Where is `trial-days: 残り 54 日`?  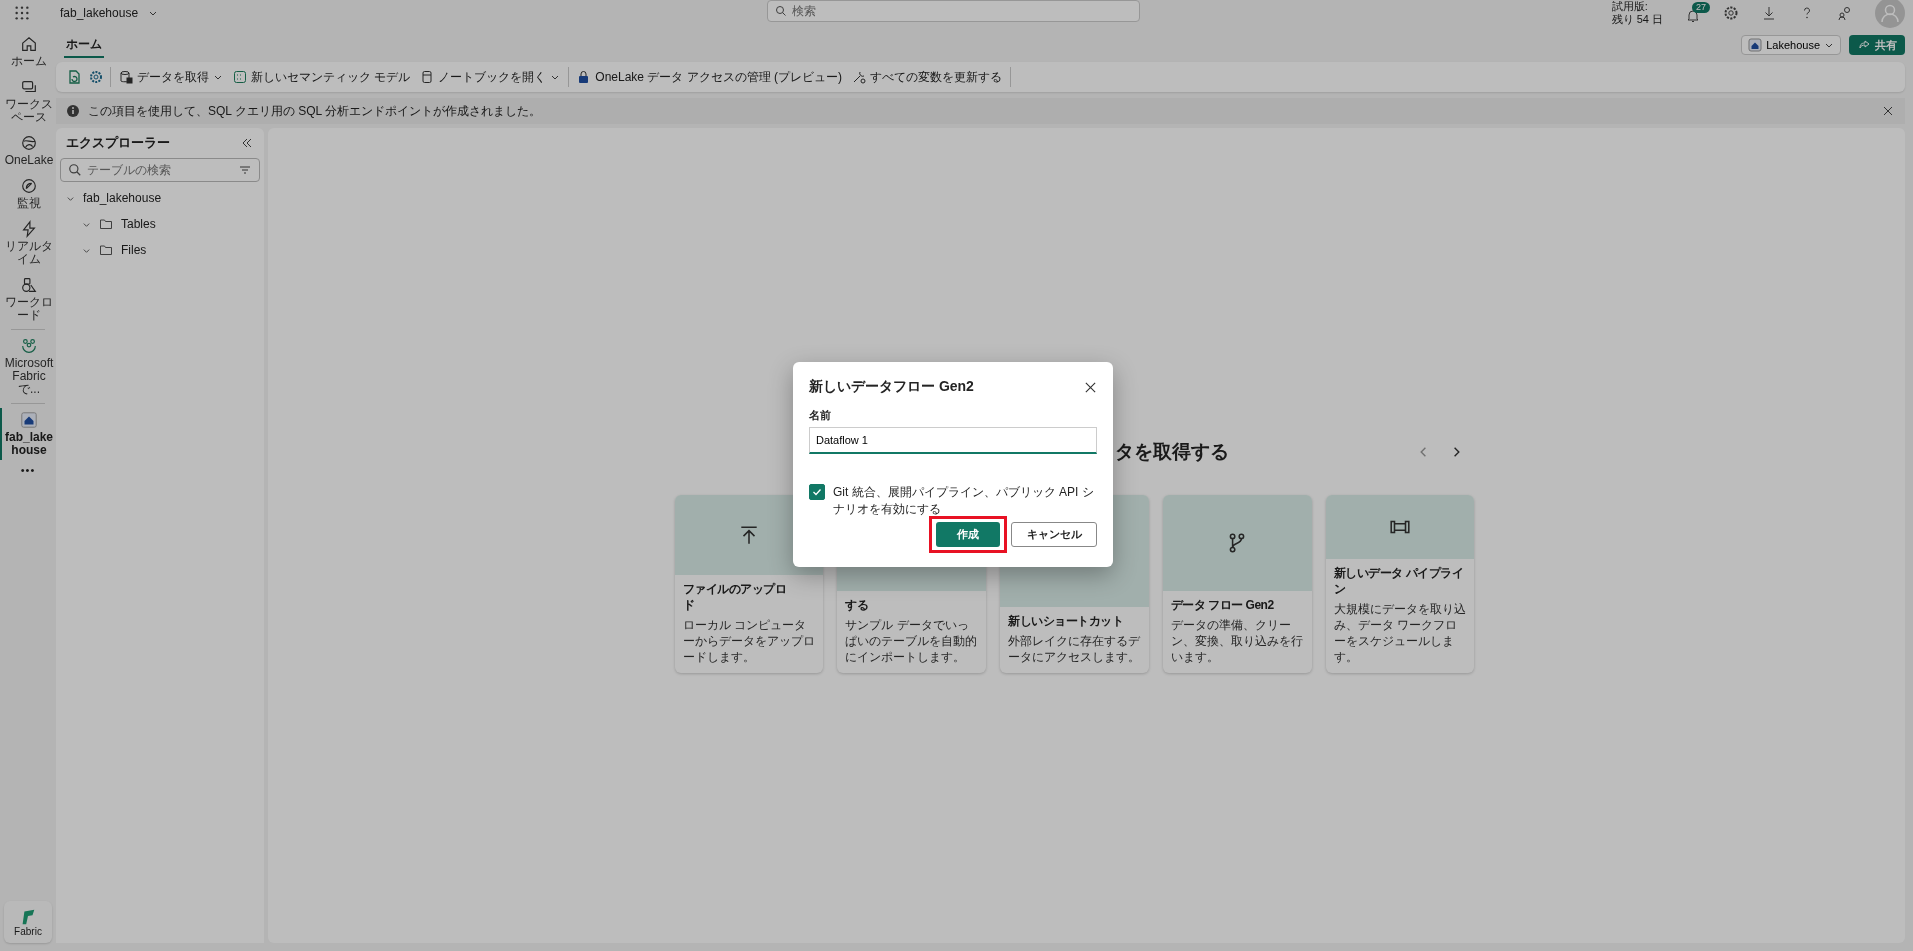 trial-days: 残り 54 日 is located at coordinates (1637, 19).